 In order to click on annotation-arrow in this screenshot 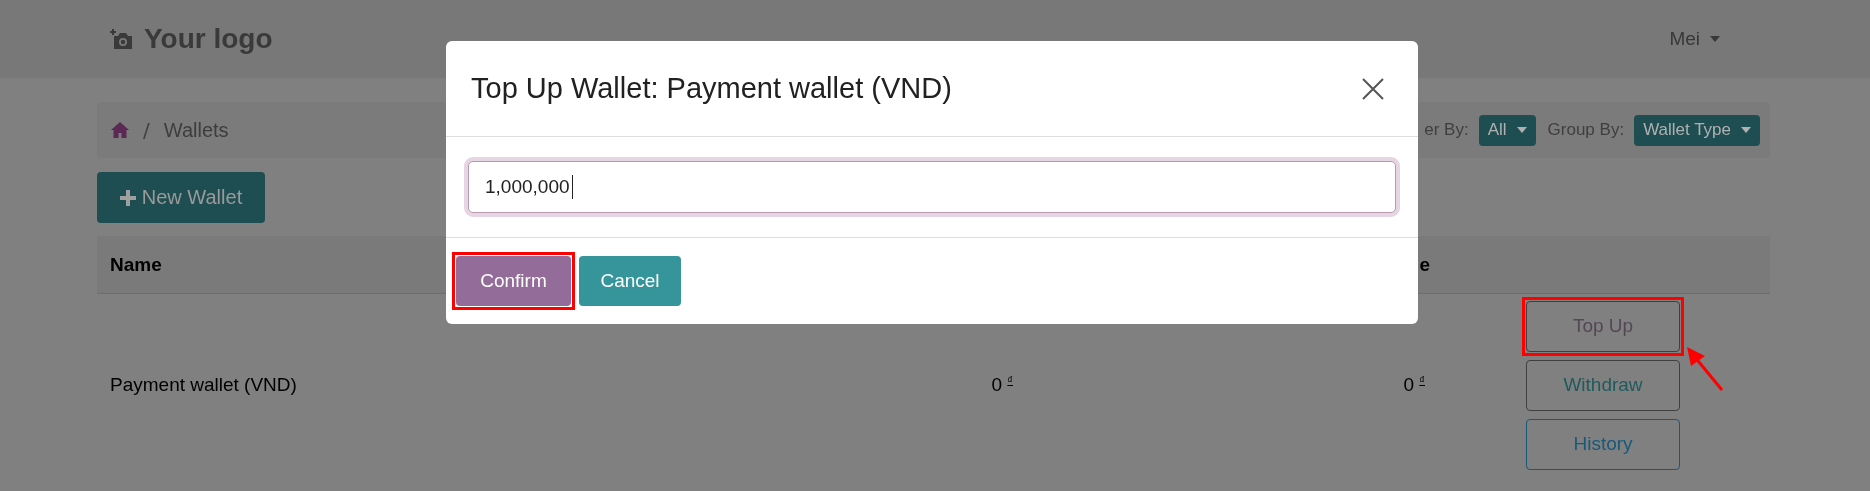, I will do `click(1705, 368)`.